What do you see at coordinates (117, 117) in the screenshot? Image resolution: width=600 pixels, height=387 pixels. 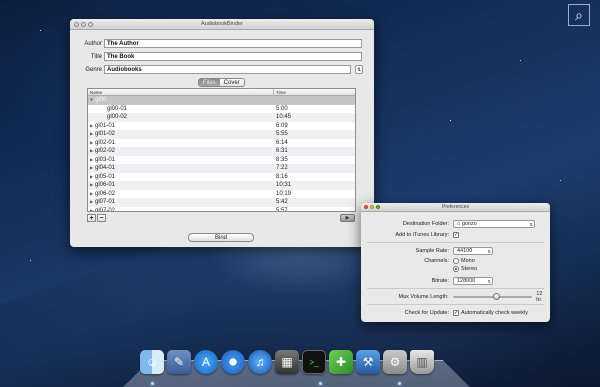 I see `row-name: gl00-02` at bounding box center [117, 117].